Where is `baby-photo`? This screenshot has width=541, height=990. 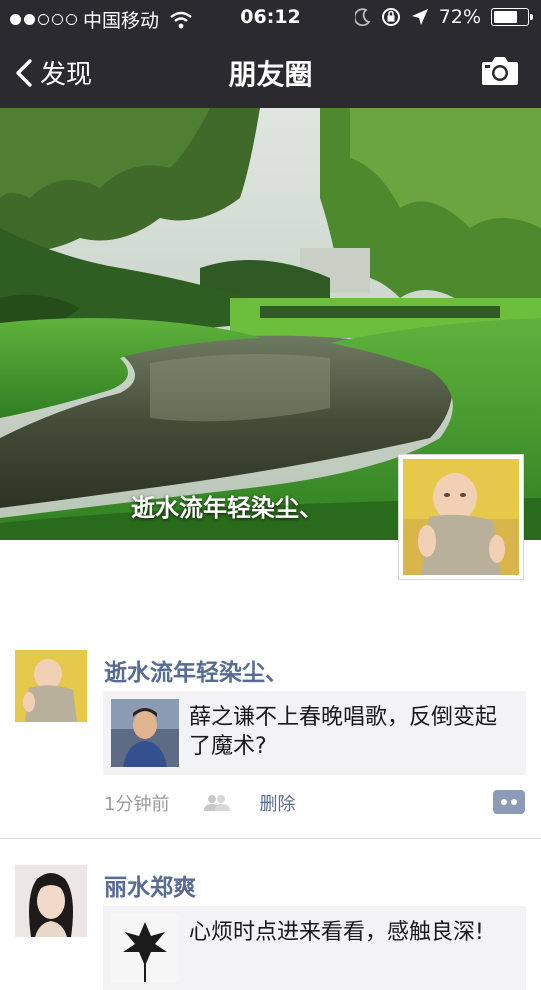
baby-photo is located at coordinates (461, 517).